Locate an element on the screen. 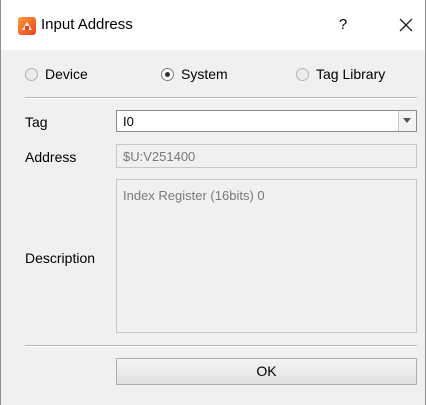 This screenshot has height=405, width=426. radio-system-label: System is located at coordinates (204, 74).